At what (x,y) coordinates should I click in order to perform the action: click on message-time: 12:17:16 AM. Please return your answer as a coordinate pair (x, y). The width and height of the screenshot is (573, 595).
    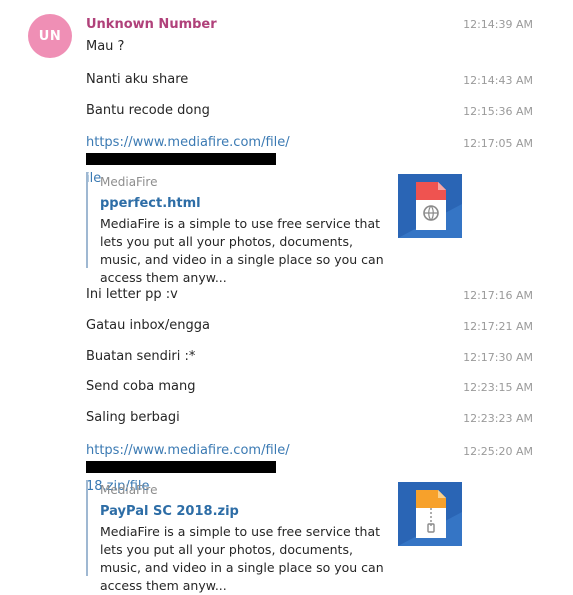
    Looking at the image, I should click on (498, 295).